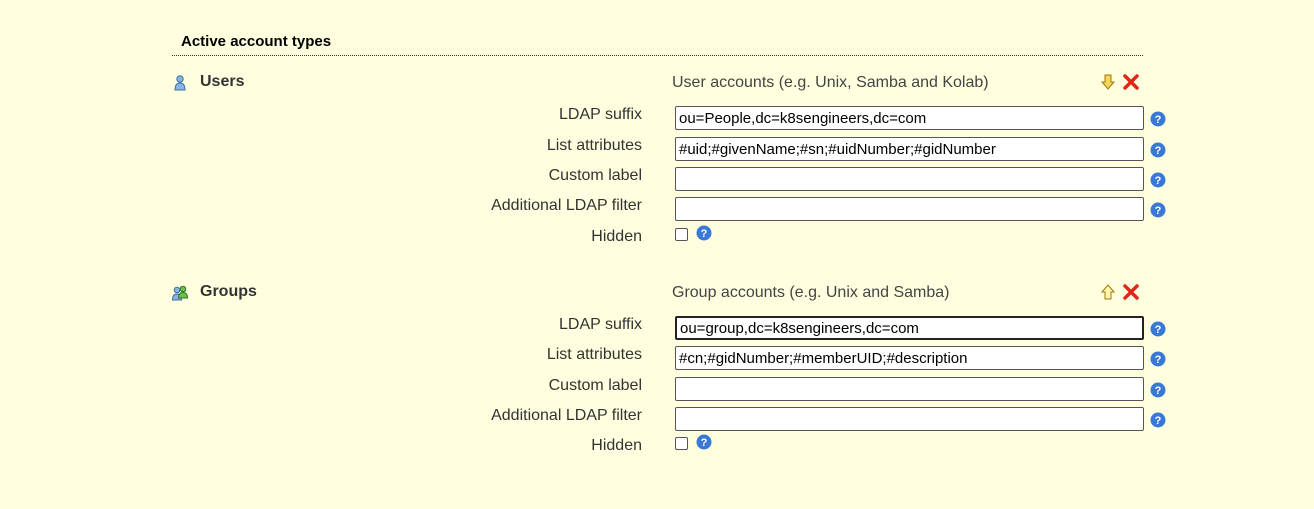 This screenshot has width=1314, height=509. Describe the element at coordinates (657, 55) in the screenshot. I see `section-divider` at that location.